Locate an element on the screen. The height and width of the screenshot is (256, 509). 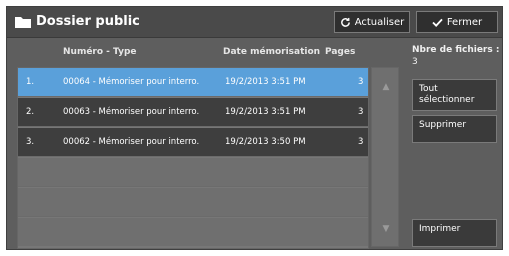
refresh-label: Actualiser is located at coordinates (379, 22).